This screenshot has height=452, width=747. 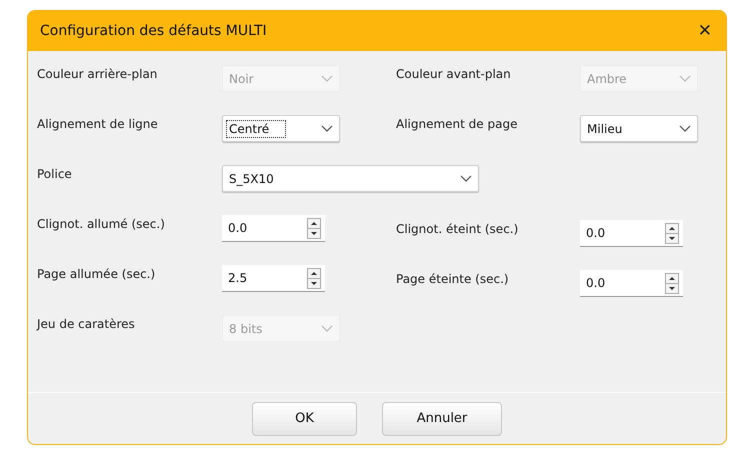 What do you see at coordinates (54, 173) in the screenshot?
I see `field-label: Police` at bounding box center [54, 173].